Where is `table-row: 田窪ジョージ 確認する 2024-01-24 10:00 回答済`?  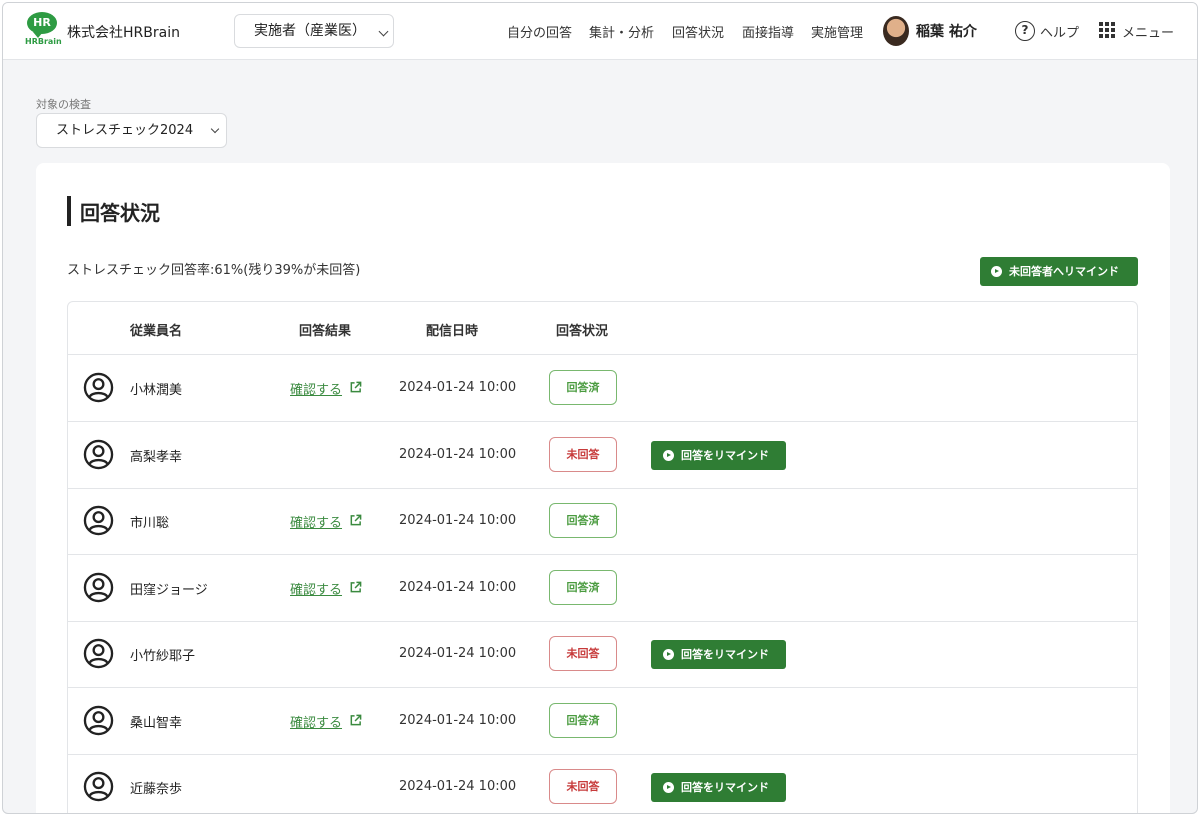 table-row: 田窪ジョージ 確認する 2024-01-24 10:00 回答済 is located at coordinates (602, 588).